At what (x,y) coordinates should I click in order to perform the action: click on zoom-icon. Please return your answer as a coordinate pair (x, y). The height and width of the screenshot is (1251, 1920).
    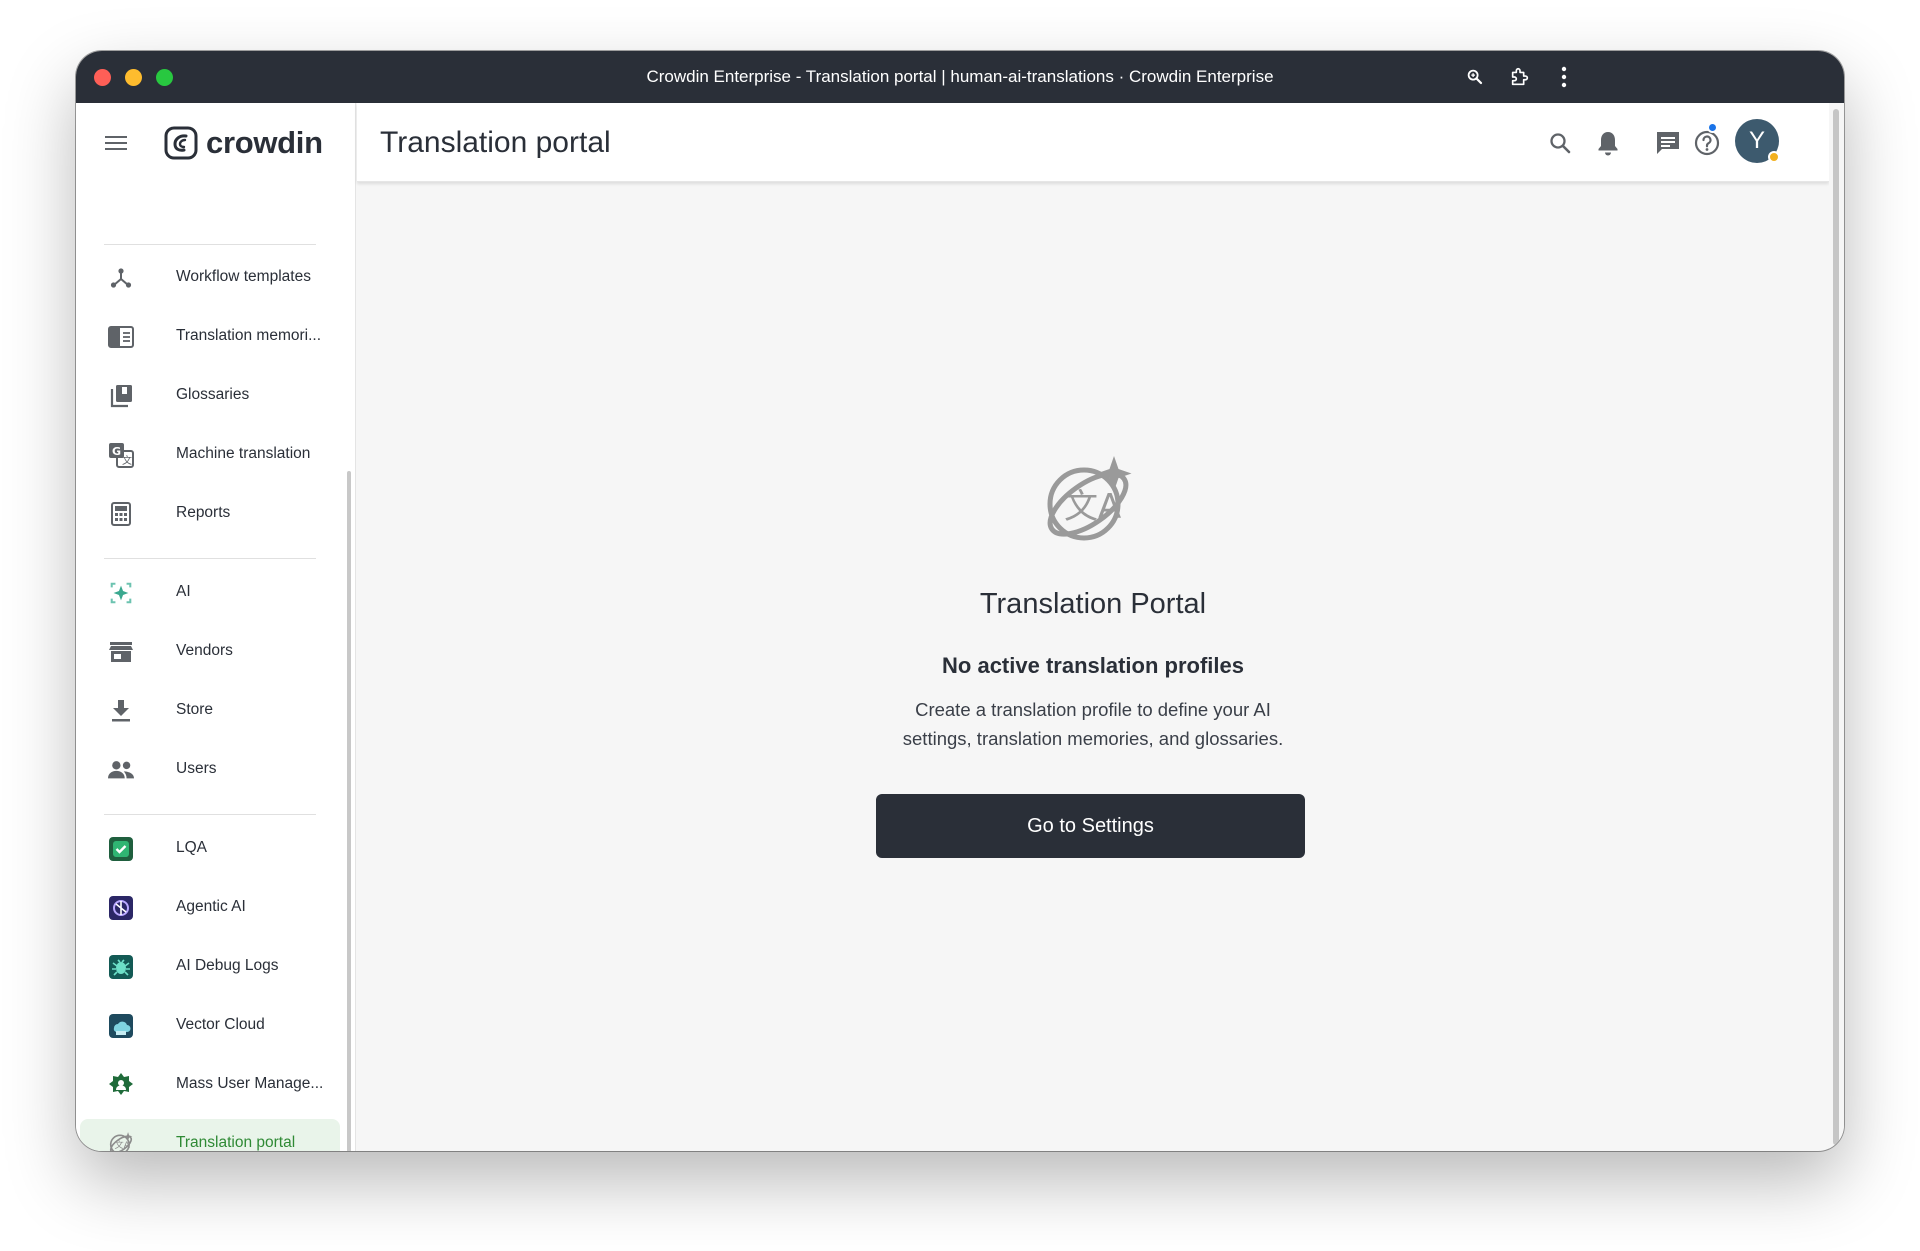
    Looking at the image, I should click on (1475, 77).